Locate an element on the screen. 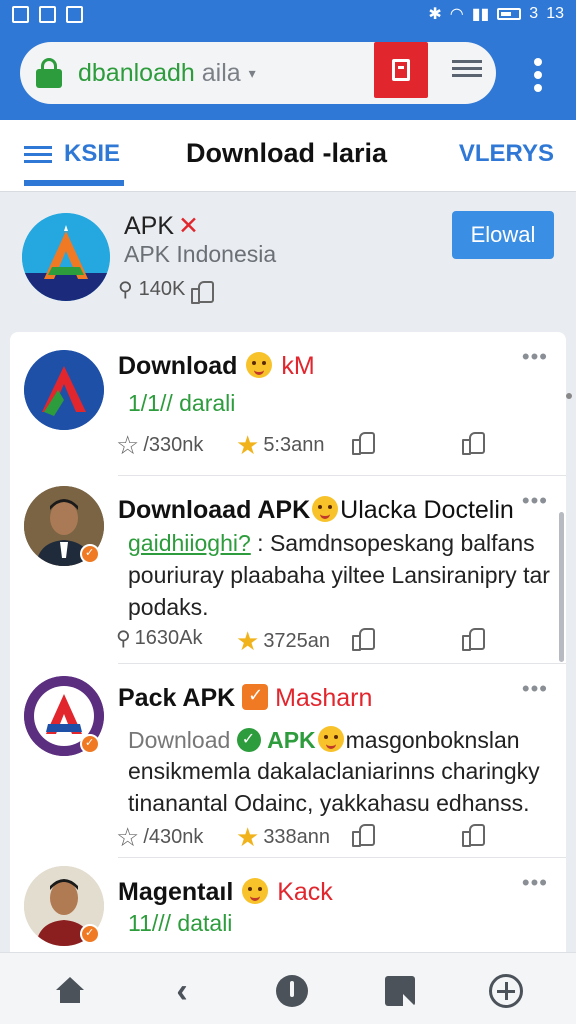 The height and width of the screenshot is (1024, 576). list-item: Magentaıl Kack ••• 11/// datali is located at coordinates (288, 905).